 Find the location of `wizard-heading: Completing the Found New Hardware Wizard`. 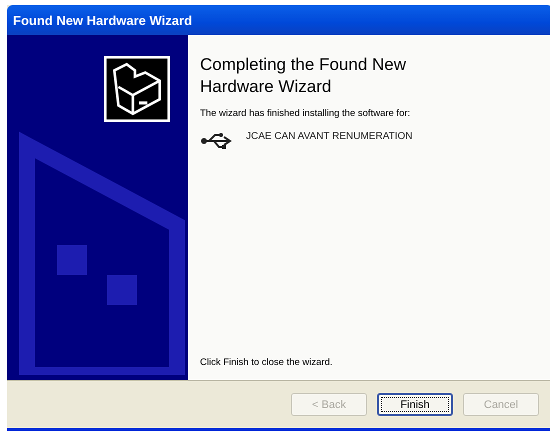

wizard-heading: Completing the Found New Hardware Wizard is located at coordinates (304, 76).